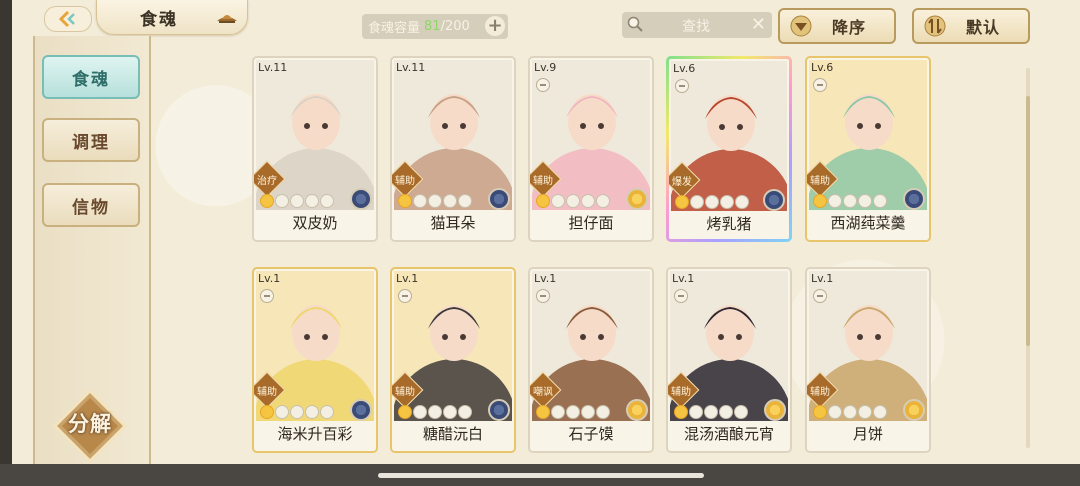  What do you see at coordinates (1028, 221) in the screenshot?
I see `scrollbar-thumb` at bounding box center [1028, 221].